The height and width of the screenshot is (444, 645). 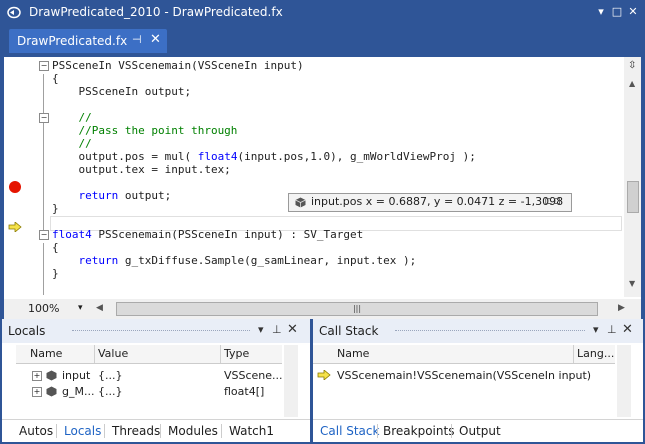 I want to click on locals-header: Locals ▾ ⊥ ✕, so click(x=156, y=331).